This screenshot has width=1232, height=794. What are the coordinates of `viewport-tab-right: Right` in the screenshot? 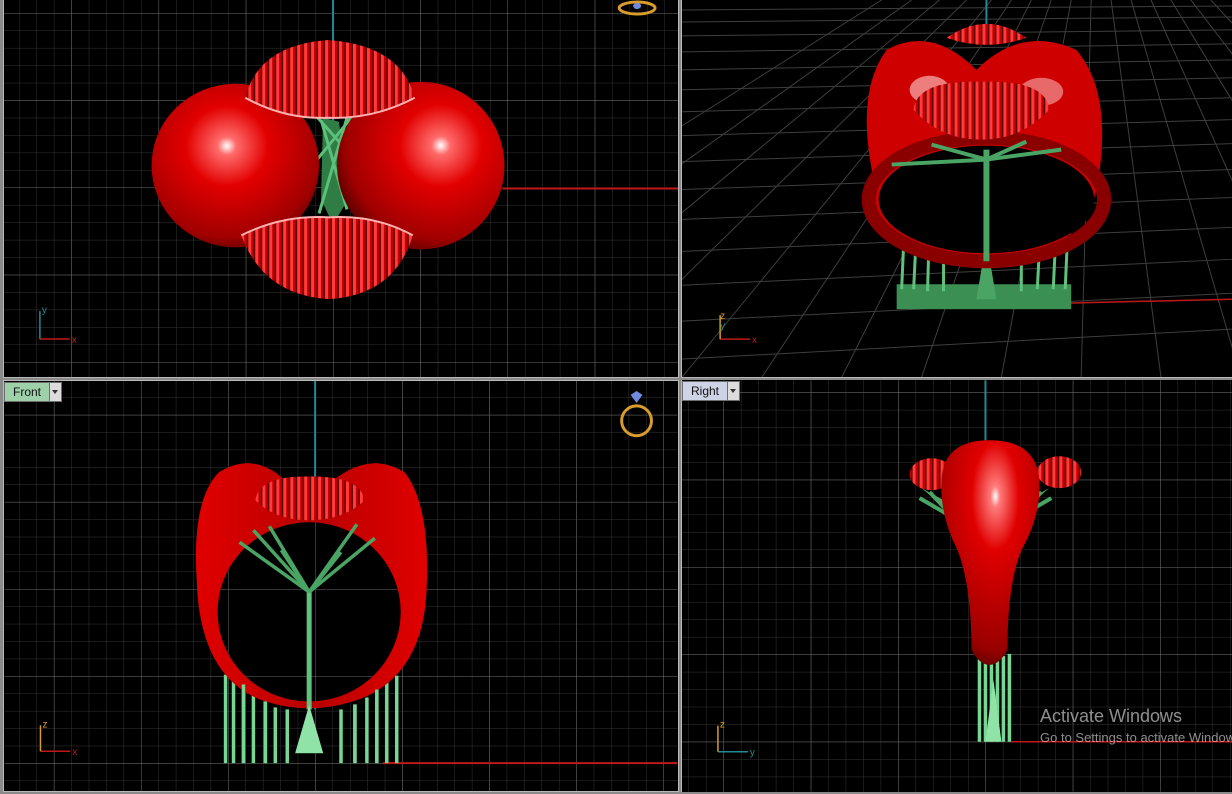 It's located at (711, 391).